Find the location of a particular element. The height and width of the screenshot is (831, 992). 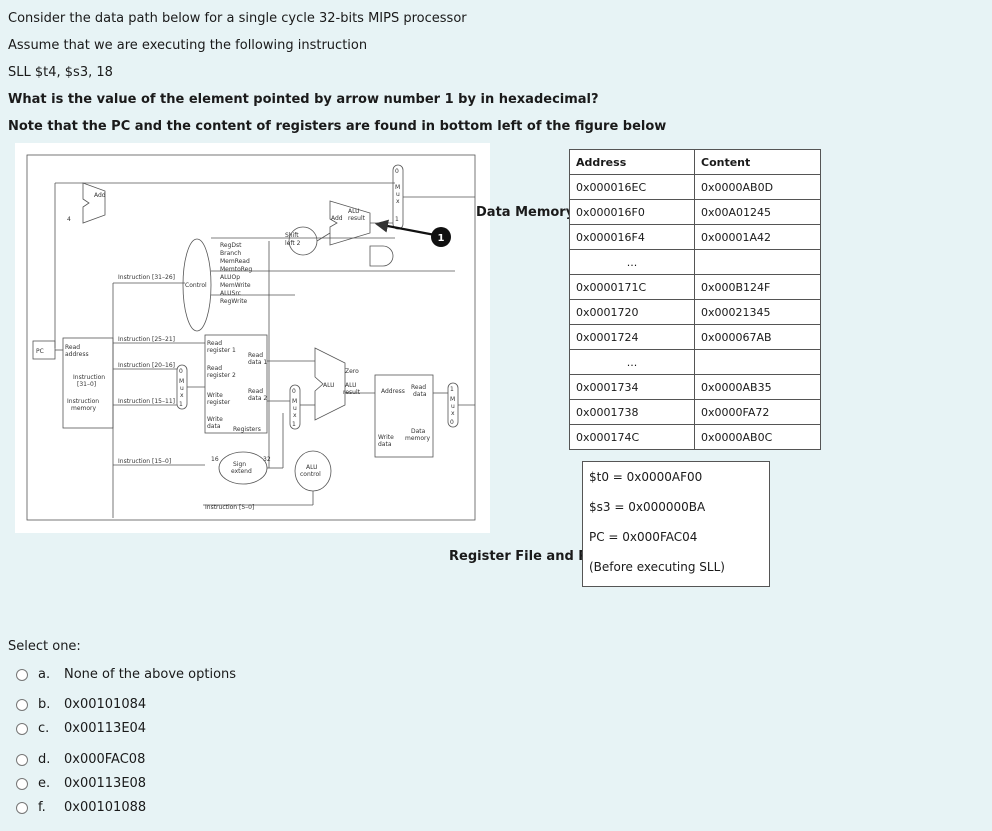

register-file-label: Register File and PC is located at coordinates (523, 556).